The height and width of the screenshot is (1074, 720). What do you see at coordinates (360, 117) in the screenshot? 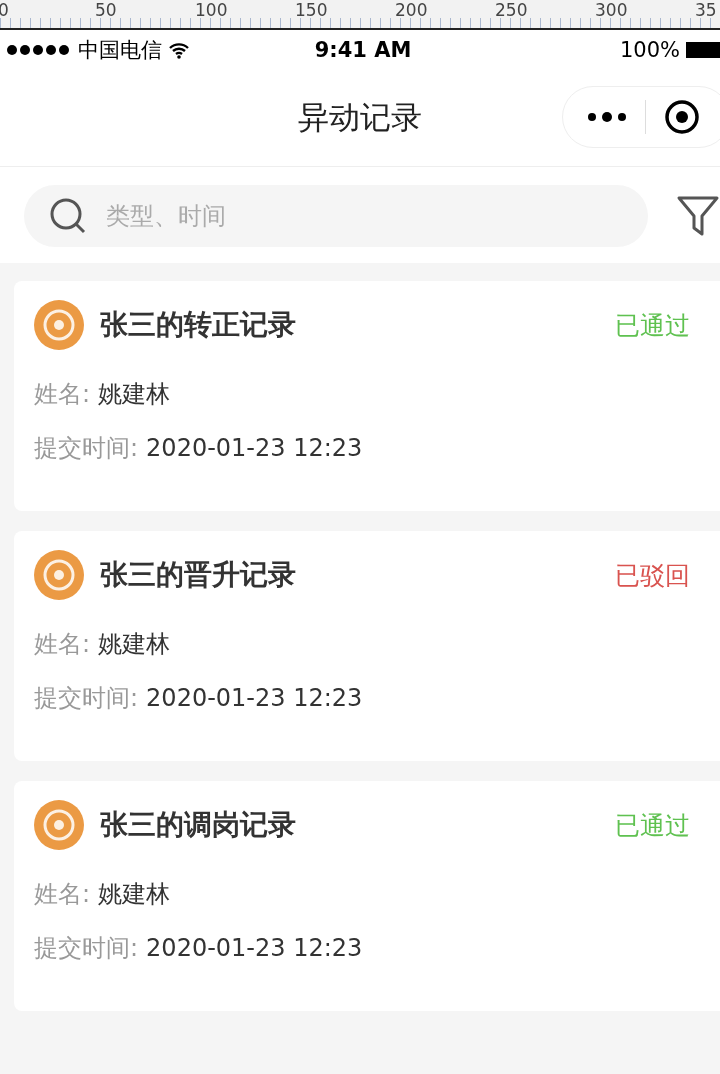
I see `page-title: 异动记录` at bounding box center [360, 117].